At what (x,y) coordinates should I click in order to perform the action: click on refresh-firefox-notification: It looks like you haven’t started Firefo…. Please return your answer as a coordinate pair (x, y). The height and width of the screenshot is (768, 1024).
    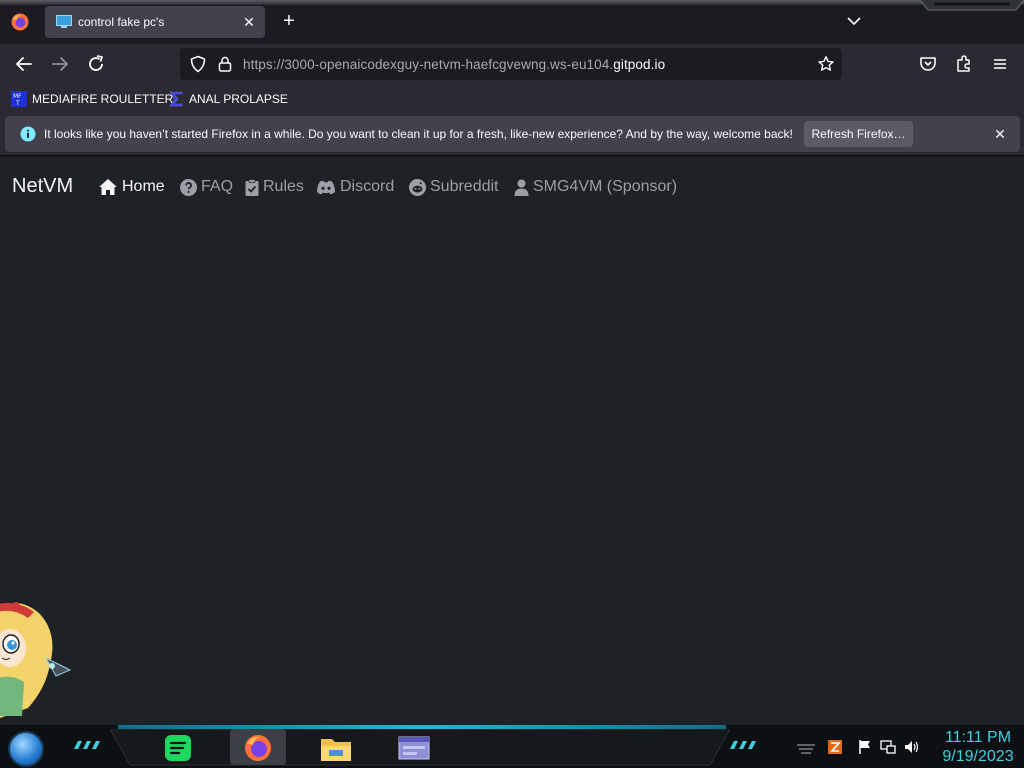
    Looking at the image, I should click on (512, 134).